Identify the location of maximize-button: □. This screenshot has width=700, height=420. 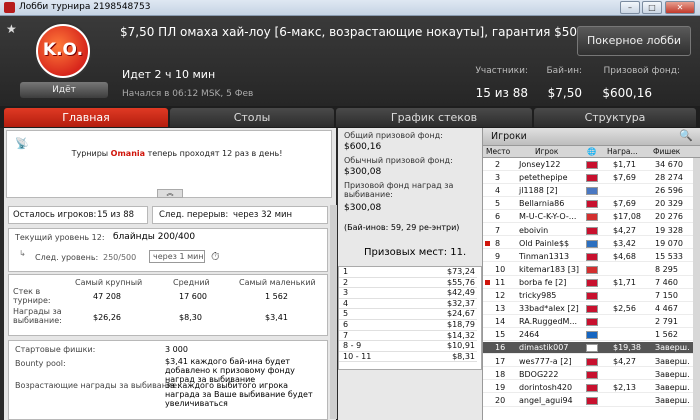
(652, 7).